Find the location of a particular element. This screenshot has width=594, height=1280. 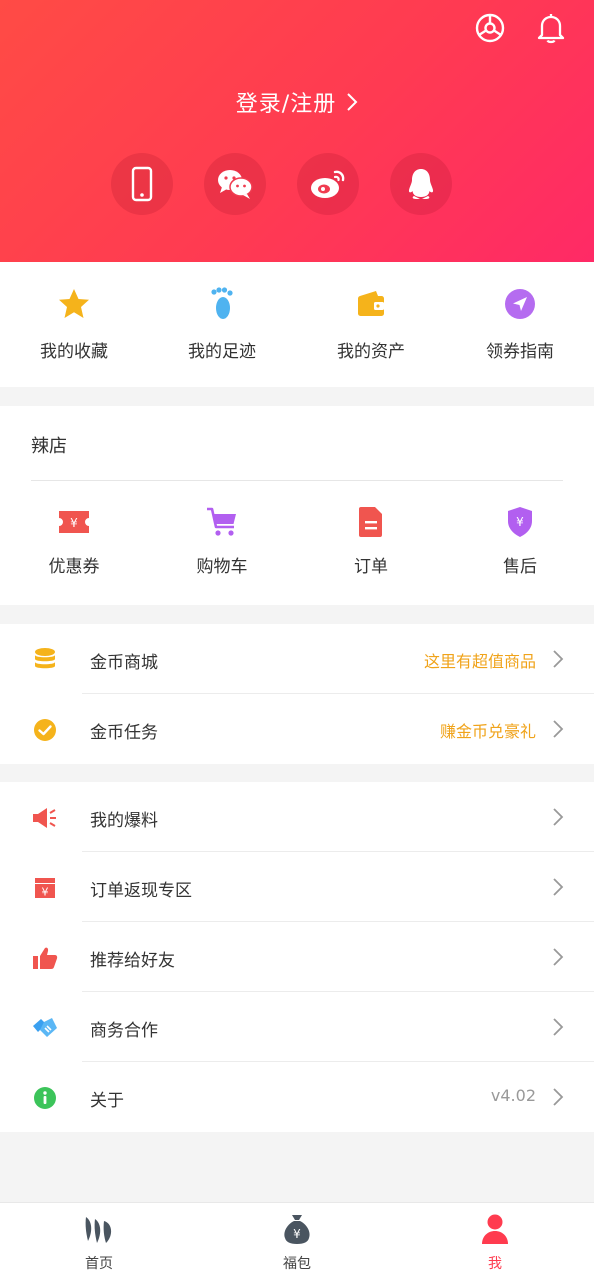

user-icon is located at coordinates (495, 1229).